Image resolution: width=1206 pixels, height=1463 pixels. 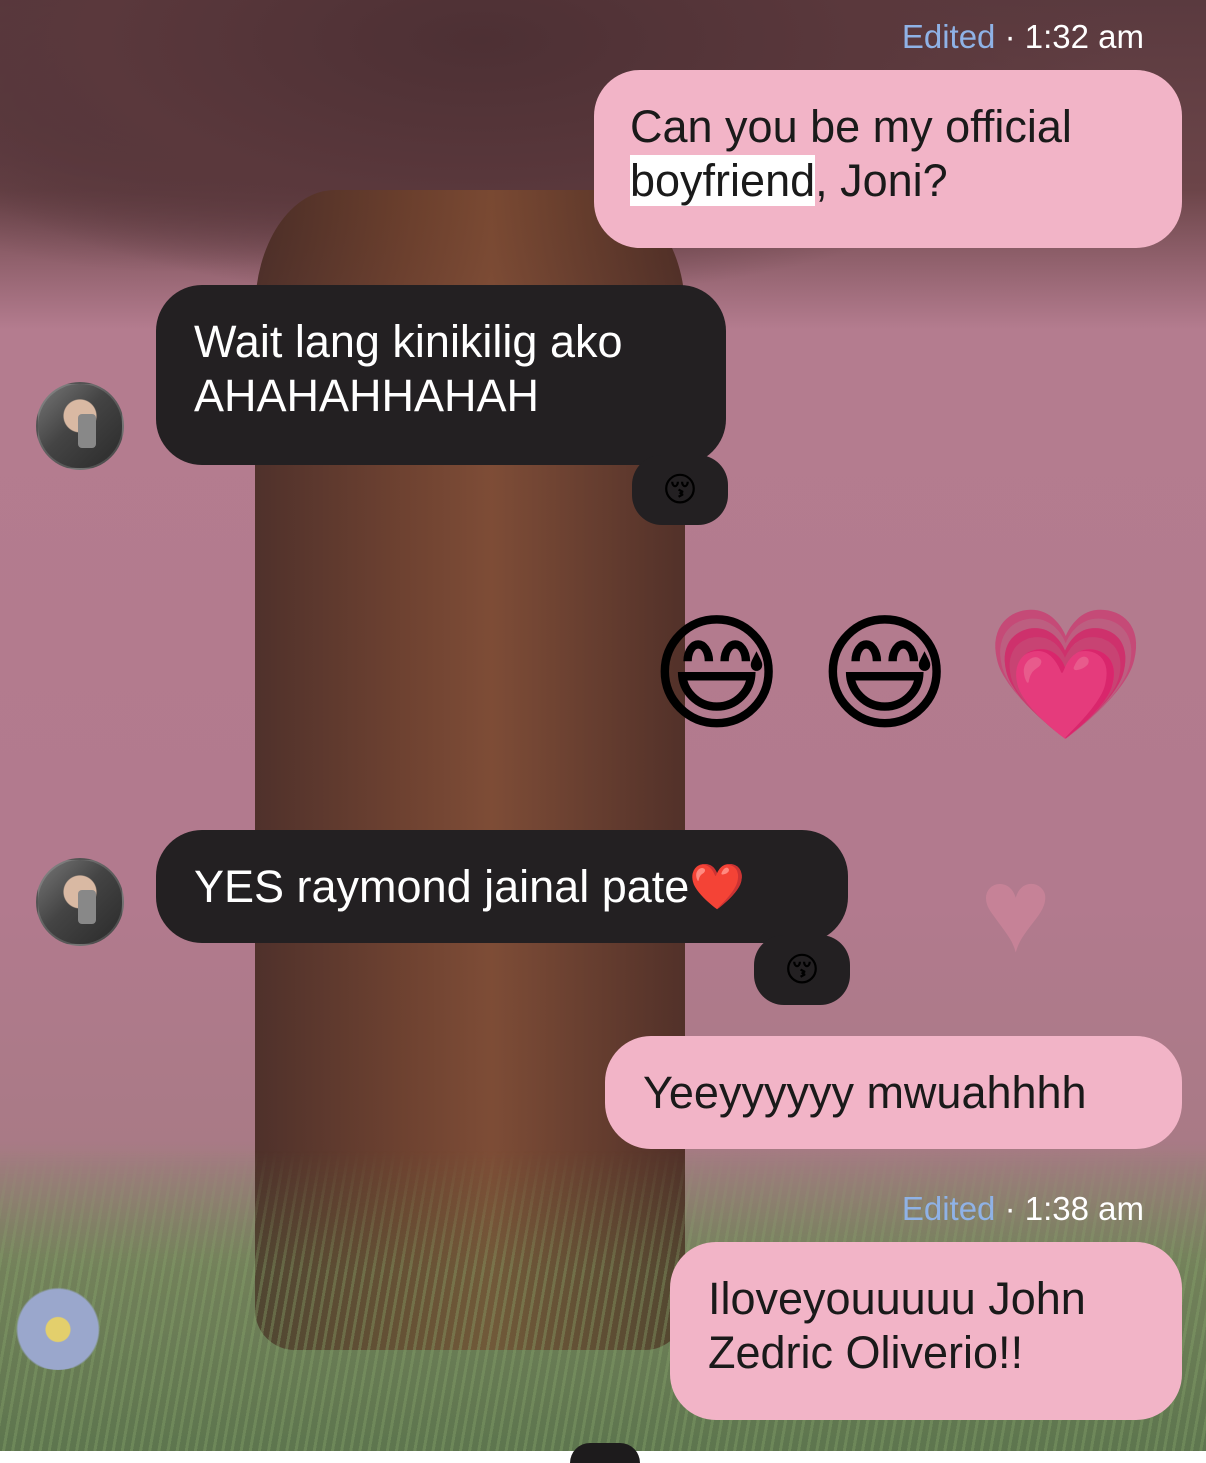 I want to click on incoming-message-bubble: YES raymond jainal pate❤️, so click(x=502, y=886).